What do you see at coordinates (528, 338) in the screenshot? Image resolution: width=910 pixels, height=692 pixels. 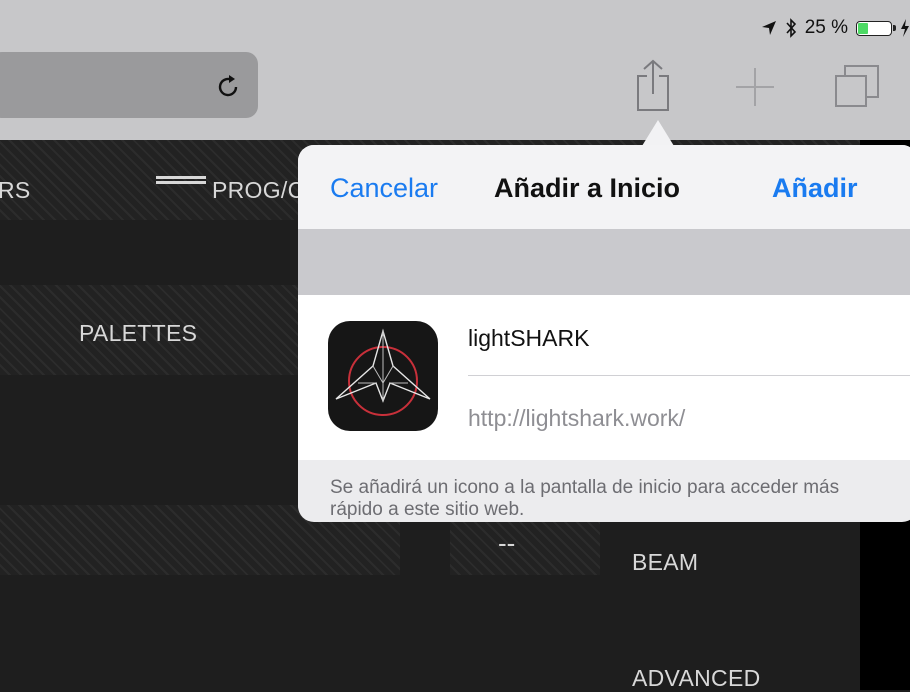 I see `app-name-field: lightSHARK` at bounding box center [528, 338].